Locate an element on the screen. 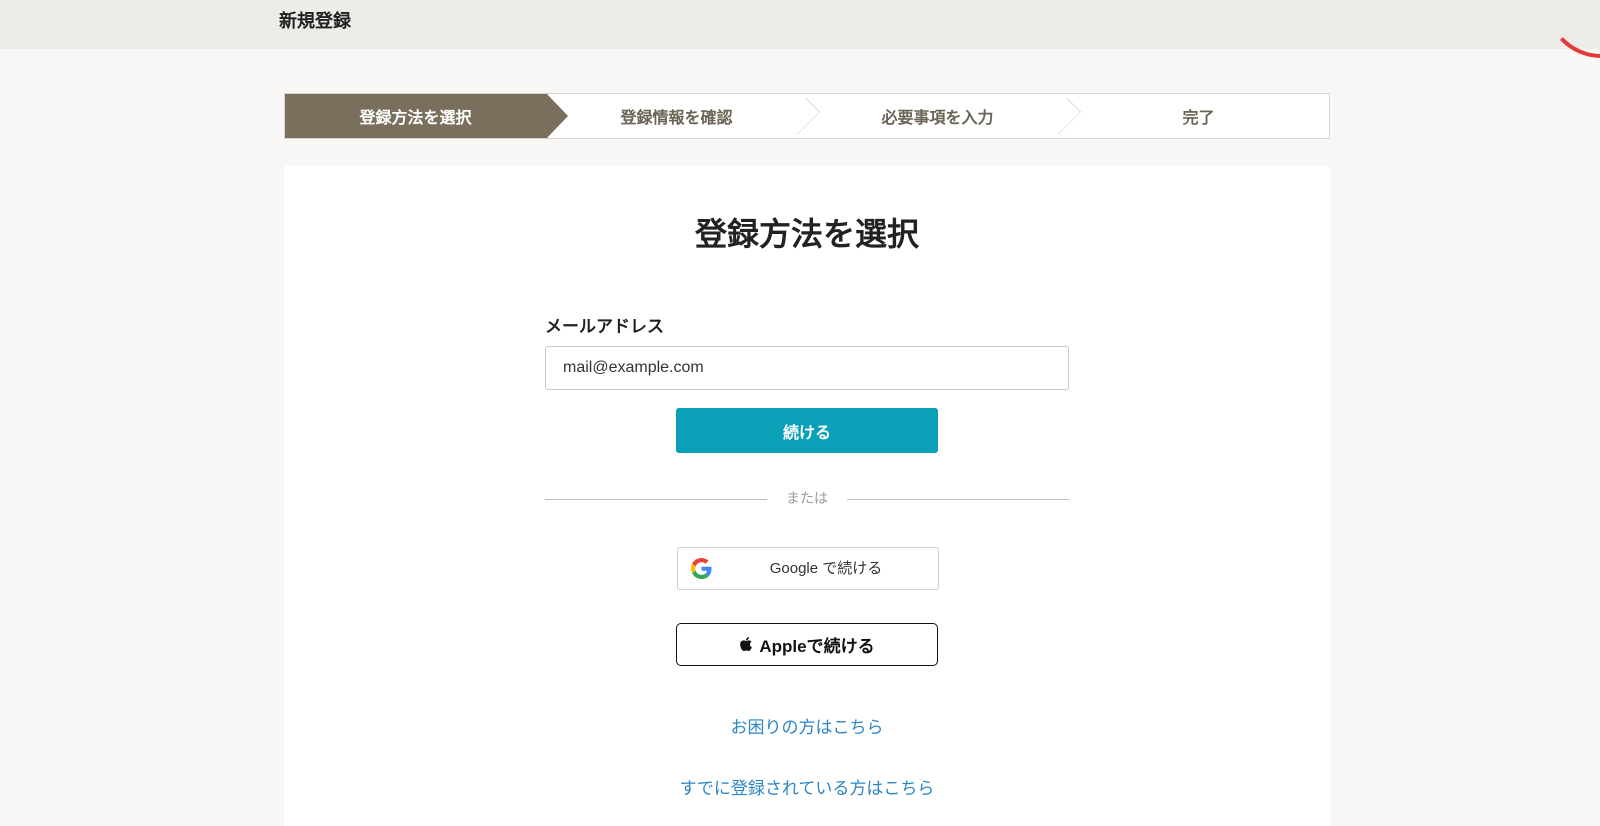 The image size is (1600, 826). step-label: 完了 is located at coordinates (1198, 117).